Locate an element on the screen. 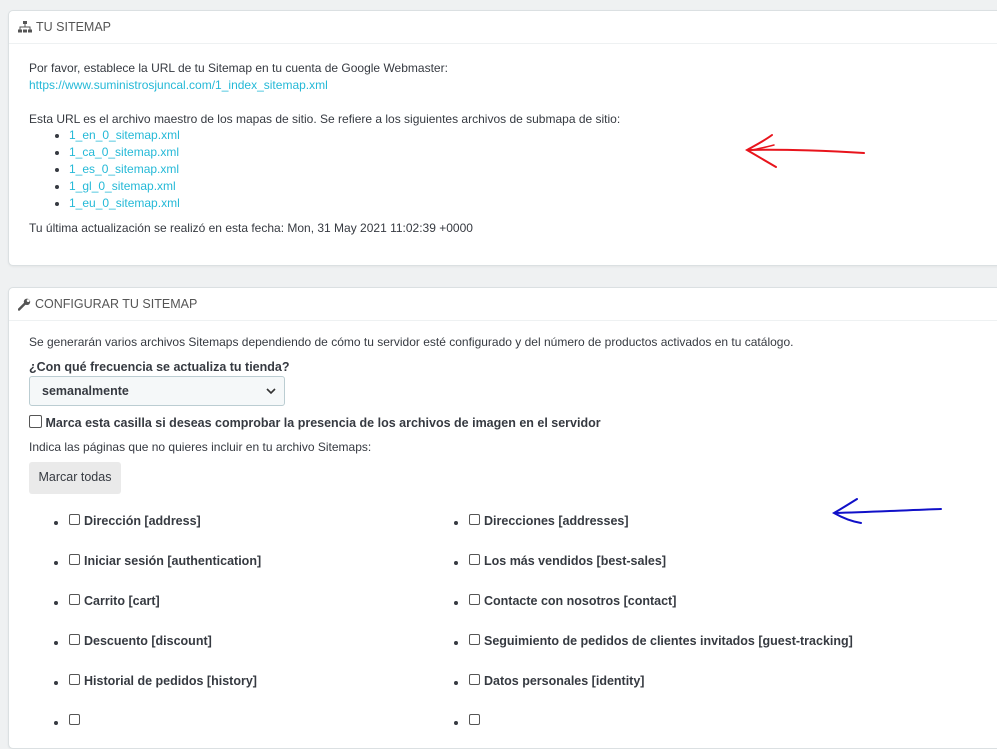  page-label-history: Historial de pedidos [history] is located at coordinates (170, 681).